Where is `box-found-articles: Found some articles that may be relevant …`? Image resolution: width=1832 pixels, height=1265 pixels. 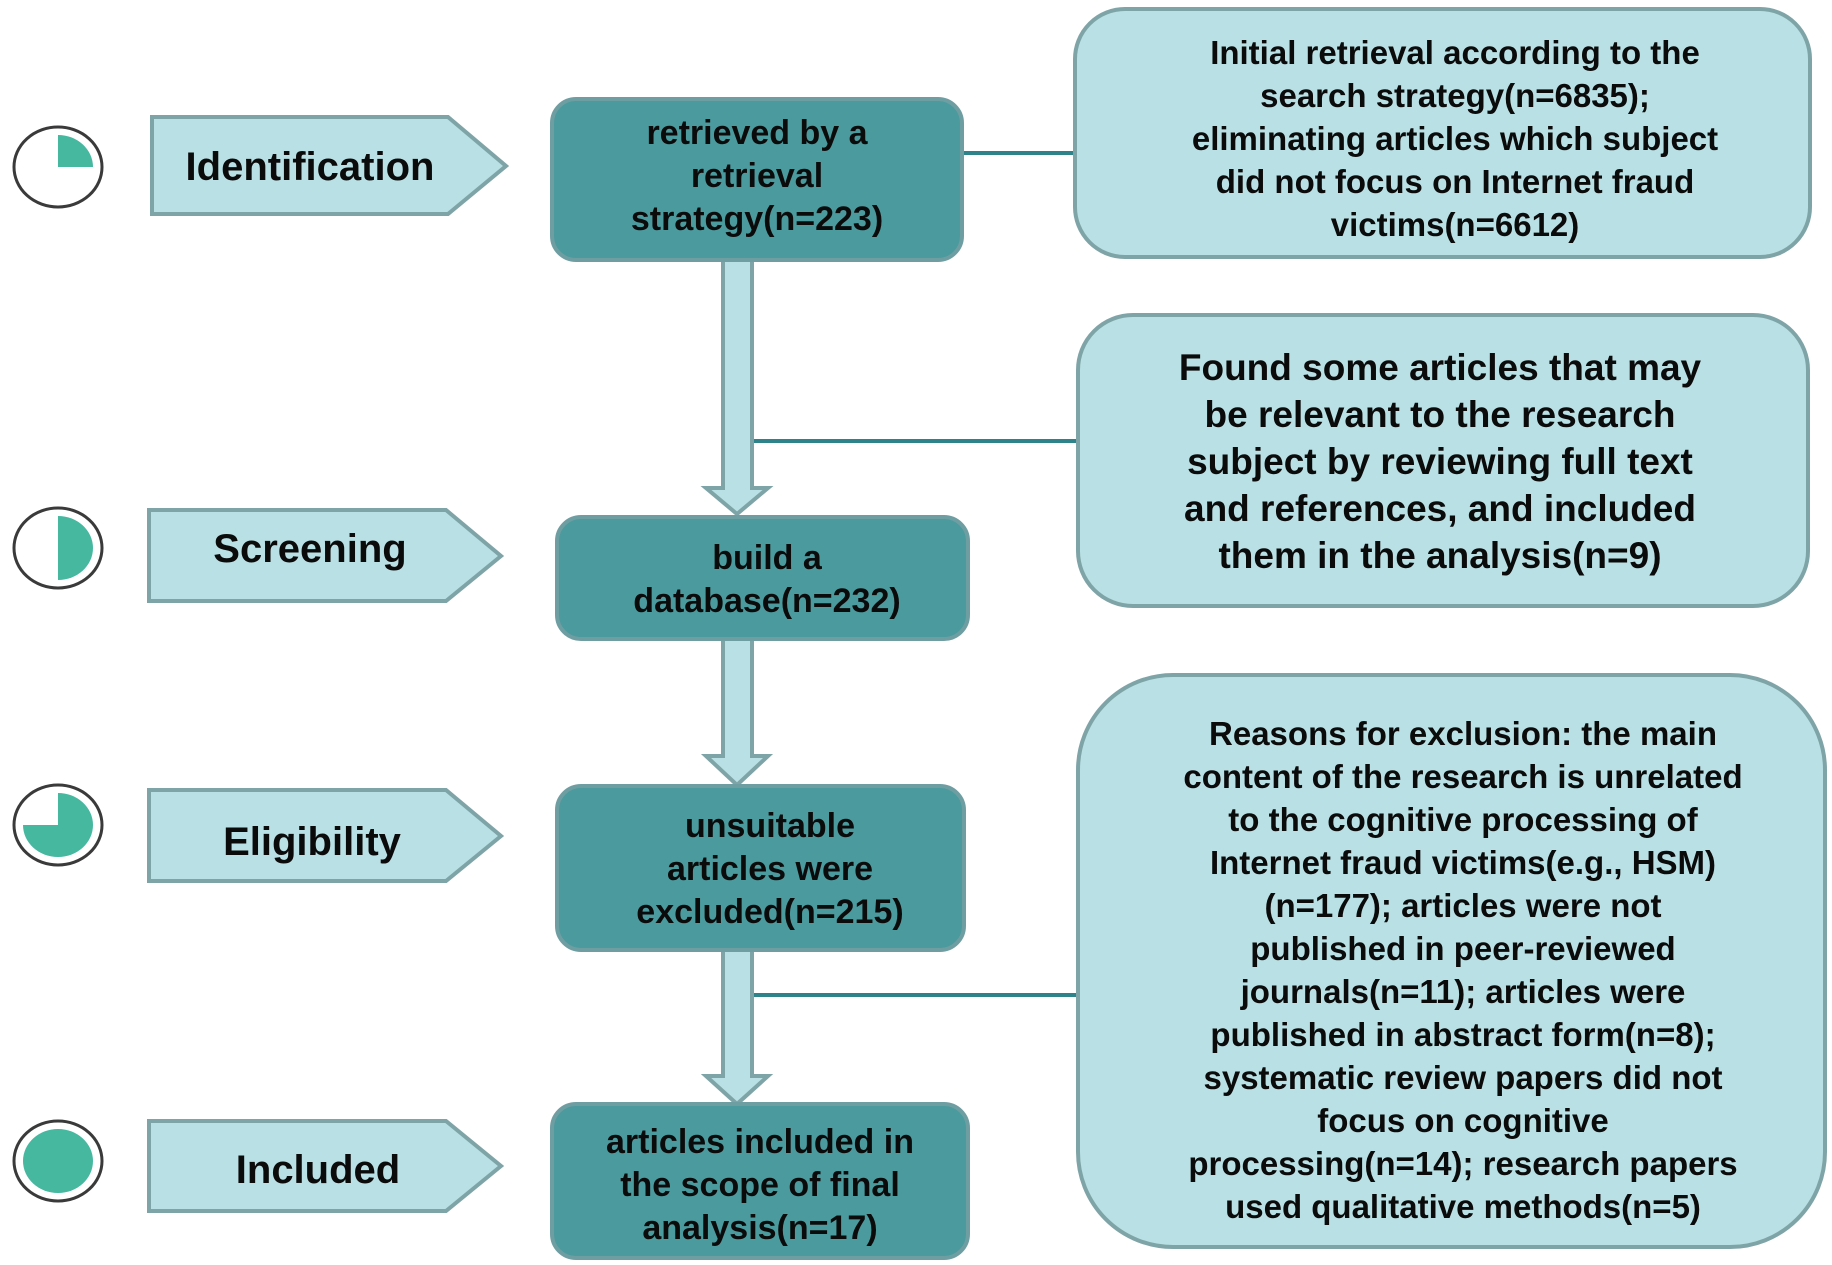
box-found-articles: Found some articles that may be relevant … is located at coordinates (1443, 460).